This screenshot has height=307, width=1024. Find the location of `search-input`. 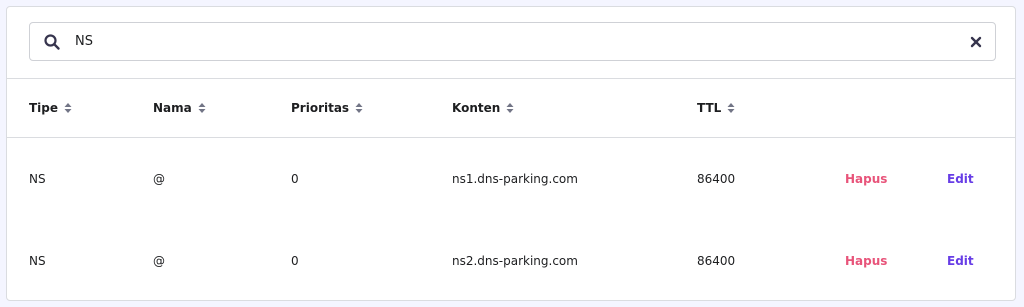

search-input is located at coordinates (522, 41).